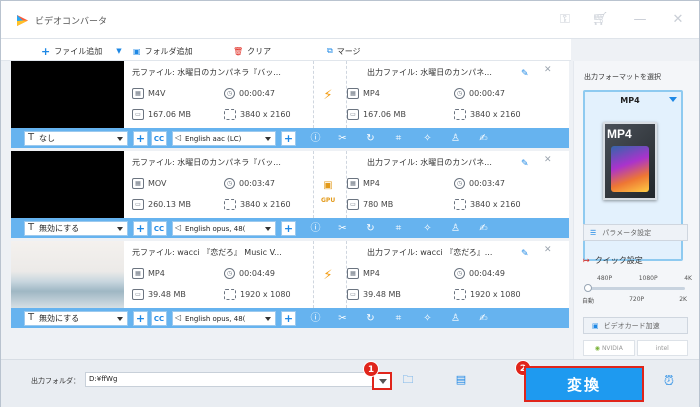  I want to click on minimize-icon: —, so click(640, 20).